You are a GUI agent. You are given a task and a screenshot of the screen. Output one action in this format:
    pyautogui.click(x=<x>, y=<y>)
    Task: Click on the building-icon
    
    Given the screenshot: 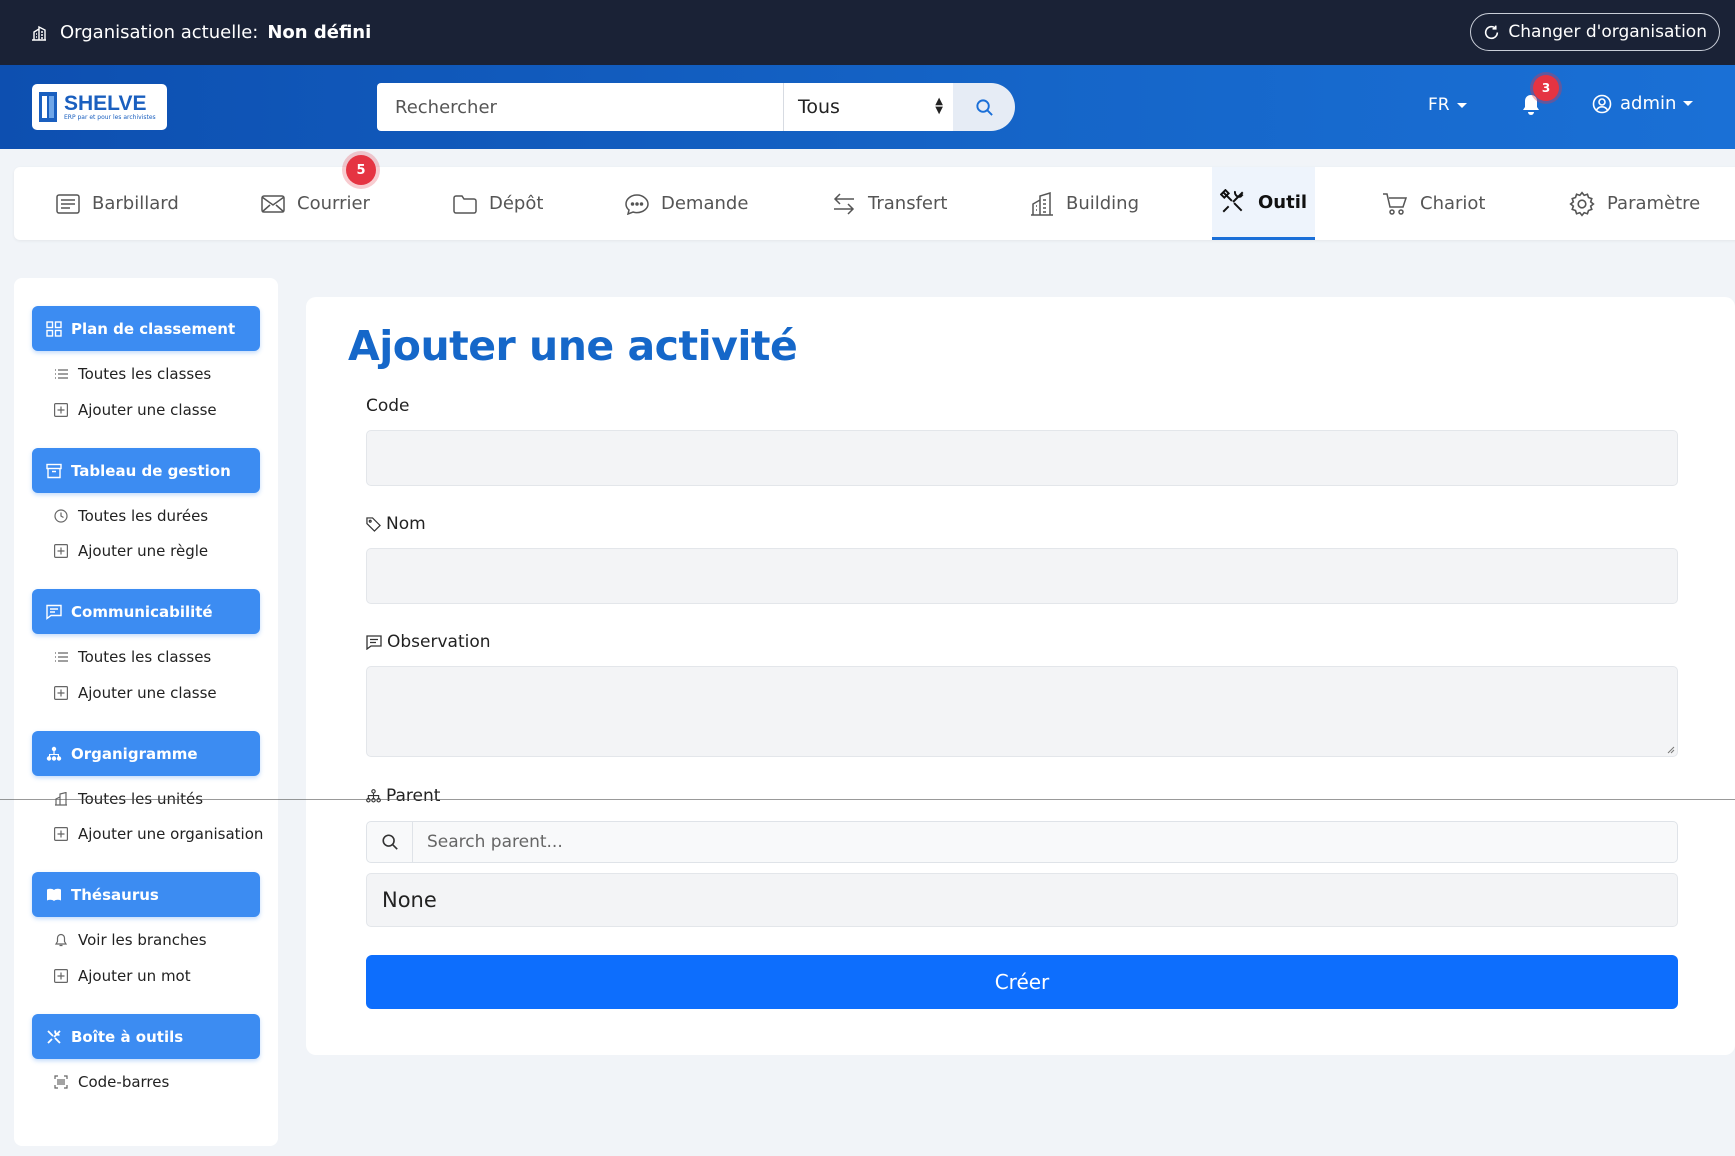 What is the action you would take?
    pyautogui.click(x=40, y=33)
    